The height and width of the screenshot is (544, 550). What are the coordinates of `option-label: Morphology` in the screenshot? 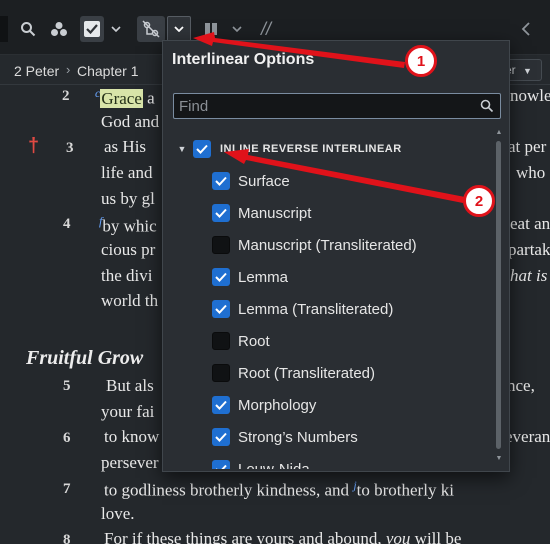 It's located at (277, 405).